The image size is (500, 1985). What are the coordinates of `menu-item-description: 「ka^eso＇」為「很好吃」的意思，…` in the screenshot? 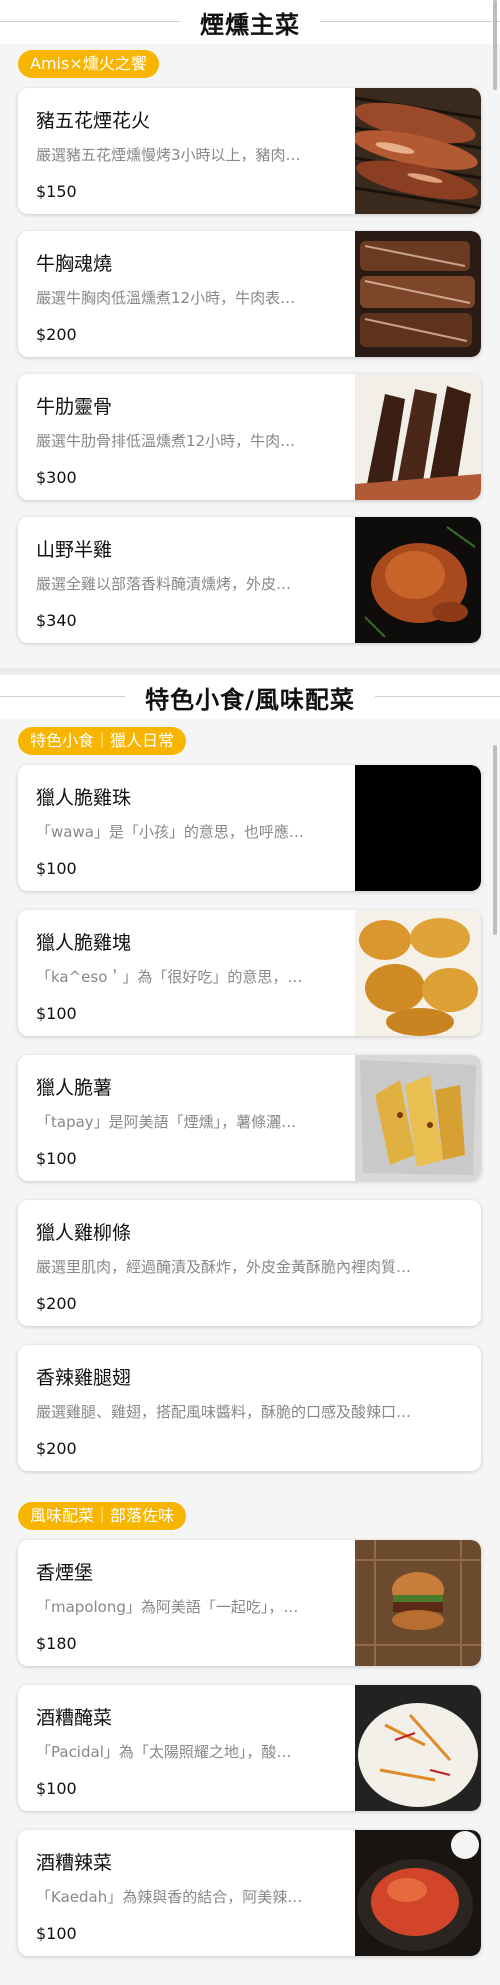 It's located at (169, 977).